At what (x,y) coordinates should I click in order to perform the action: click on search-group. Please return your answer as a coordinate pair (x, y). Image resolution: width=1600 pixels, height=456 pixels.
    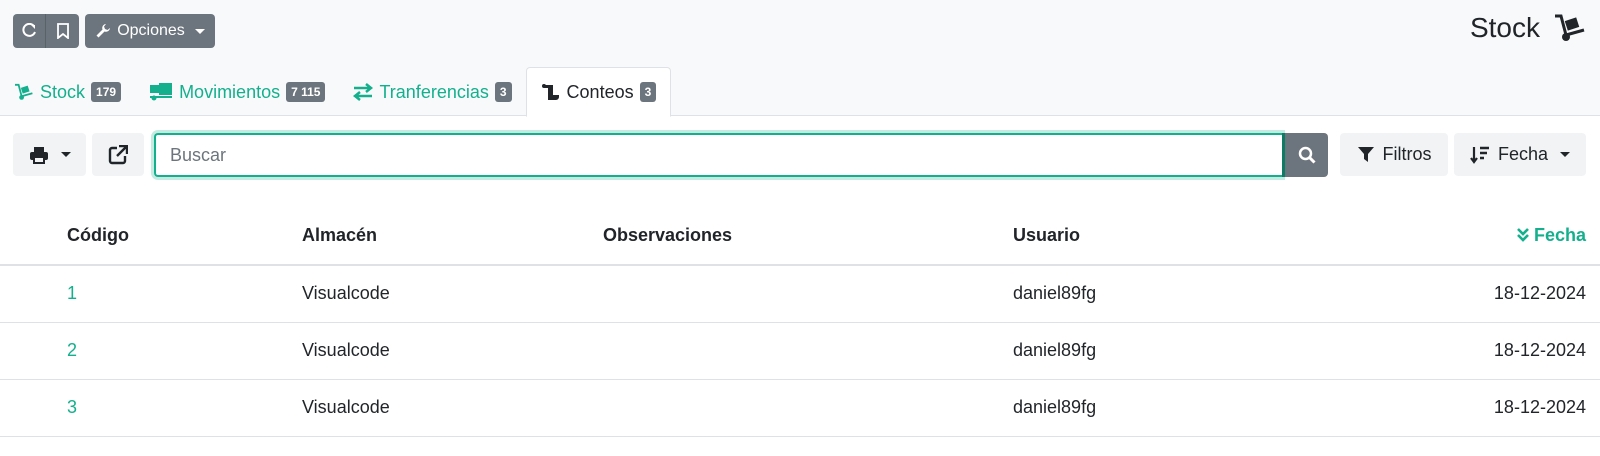
    Looking at the image, I should click on (741, 155).